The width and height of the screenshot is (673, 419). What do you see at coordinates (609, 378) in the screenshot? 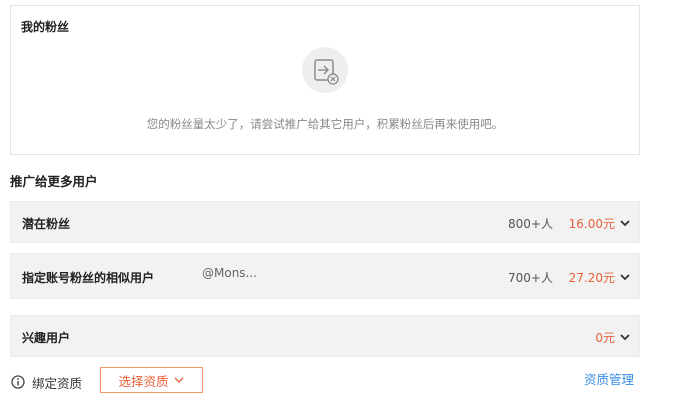
I see `qualification-management-link: 资质管理` at bounding box center [609, 378].